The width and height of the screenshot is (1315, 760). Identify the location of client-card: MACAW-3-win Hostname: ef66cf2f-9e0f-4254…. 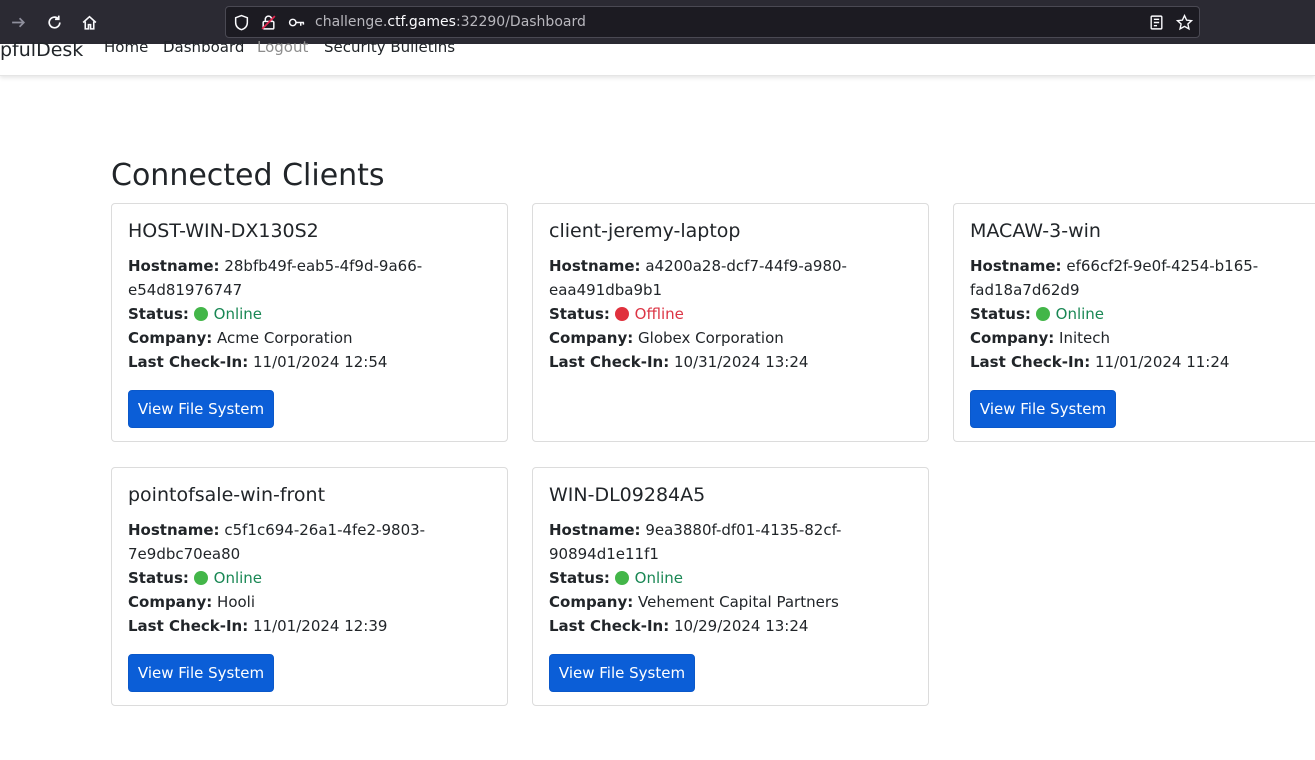
(1134, 322).